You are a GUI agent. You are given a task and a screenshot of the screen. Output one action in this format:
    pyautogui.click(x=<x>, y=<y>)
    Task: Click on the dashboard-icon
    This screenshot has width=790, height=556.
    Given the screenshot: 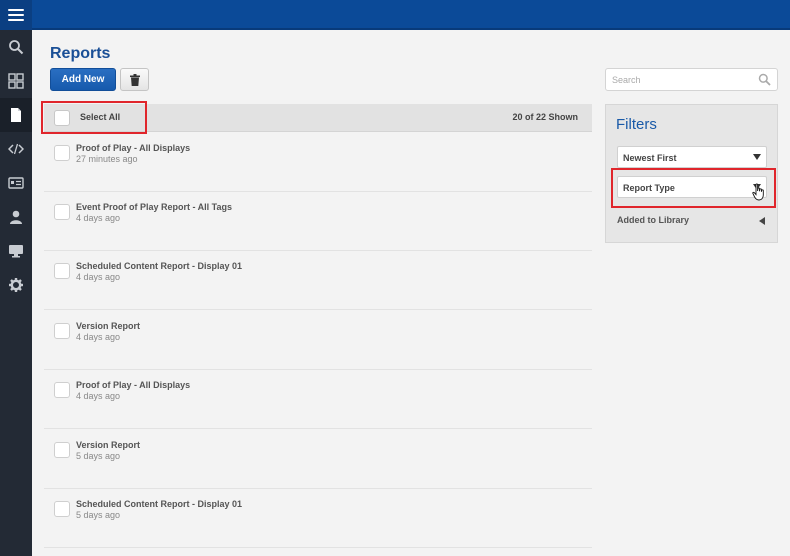 What is the action you would take?
    pyautogui.click(x=16, y=81)
    